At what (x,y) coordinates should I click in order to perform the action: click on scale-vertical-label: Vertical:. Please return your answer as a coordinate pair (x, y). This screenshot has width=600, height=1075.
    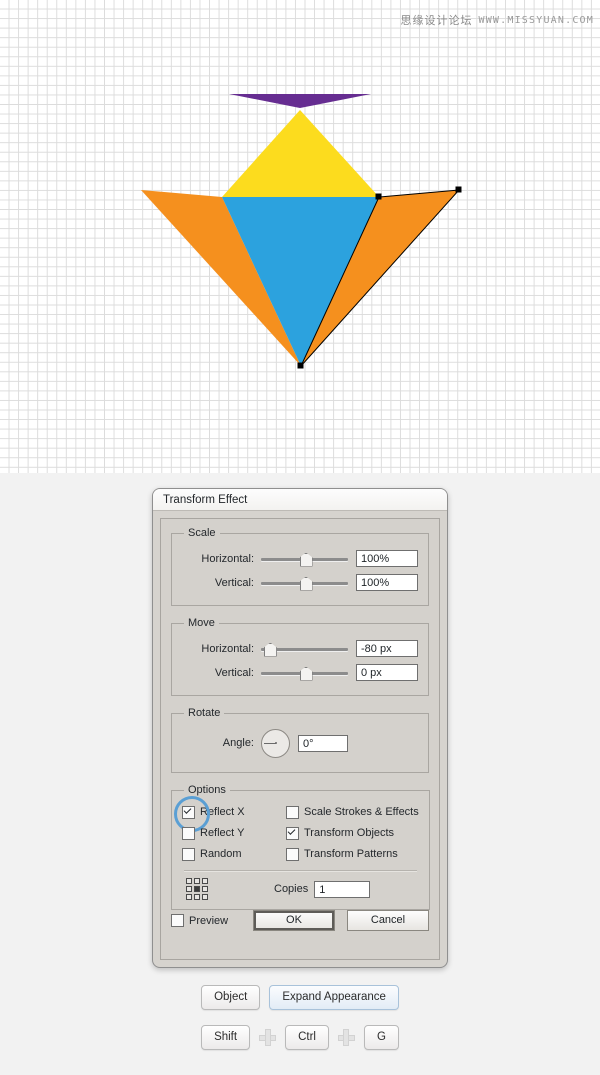
    Looking at the image, I should click on (234, 582).